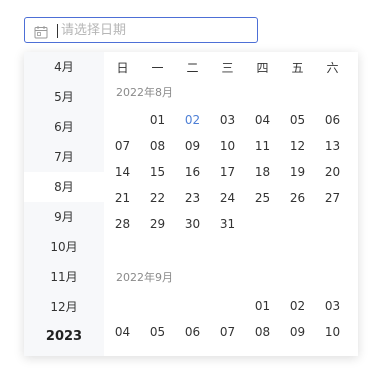 This screenshot has width=382, height=382. What do you see at coordinates (332, 146) in the screenshot?
I see `day-cell: 13` at bounding box center [332, 146].